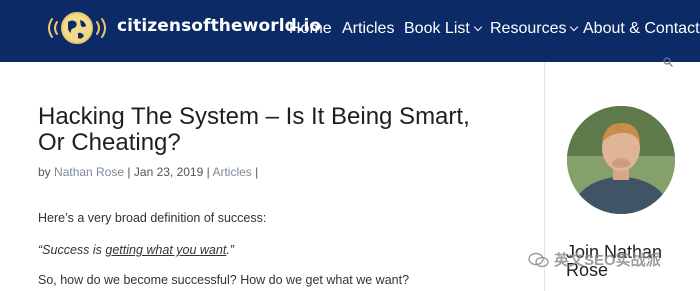 This screenshot has height=291, width=700. Describe the element at coordinates (168, 172) in the screenshot. I see `post-date: Jan 23, 2019` at that location.